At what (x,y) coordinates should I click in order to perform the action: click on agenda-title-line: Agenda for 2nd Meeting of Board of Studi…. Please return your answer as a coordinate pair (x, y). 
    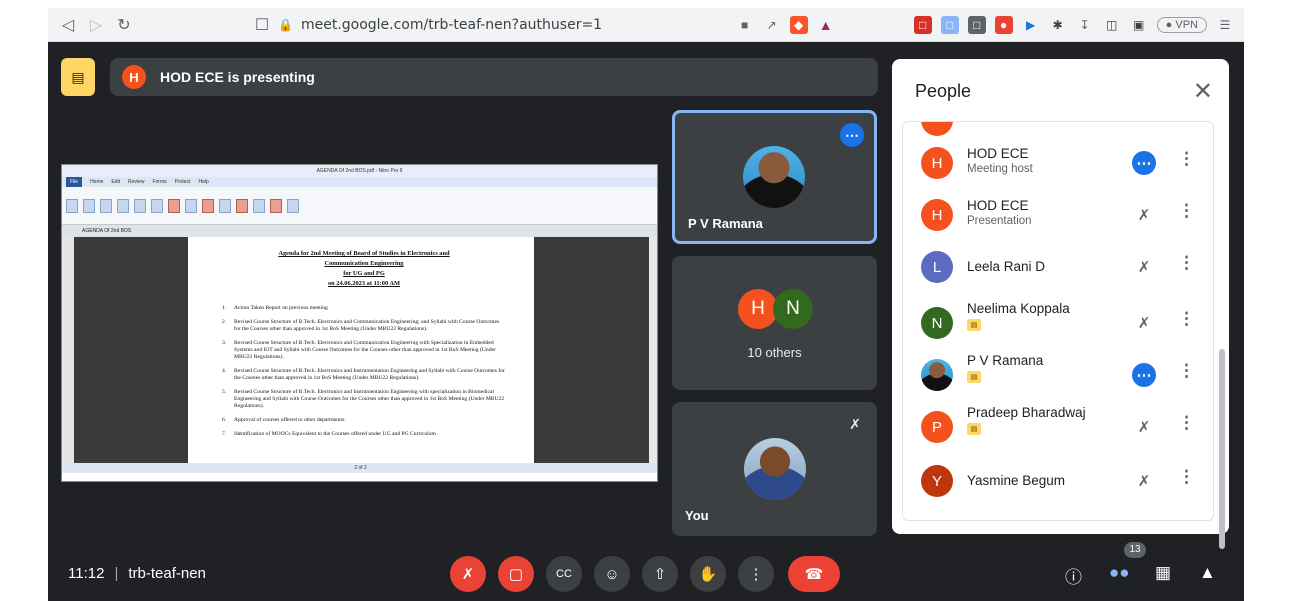
    Looking at the image, I should click on (364, 253).